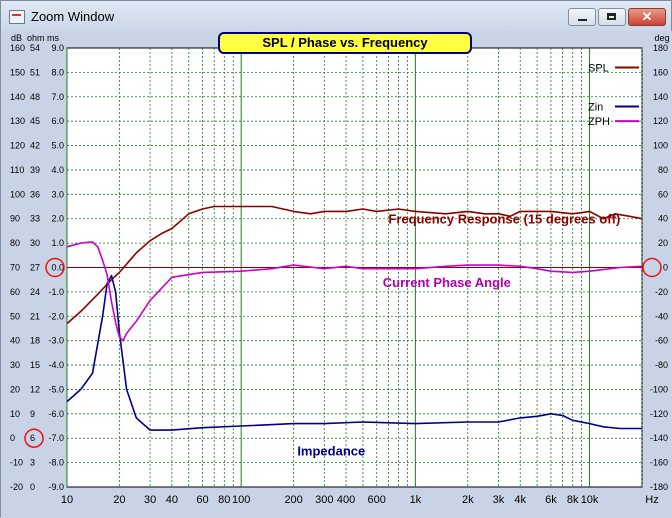 The width and height of the screenshot is (672, 518). I want to click on deg-tick-label: -80, so click(661, 365).